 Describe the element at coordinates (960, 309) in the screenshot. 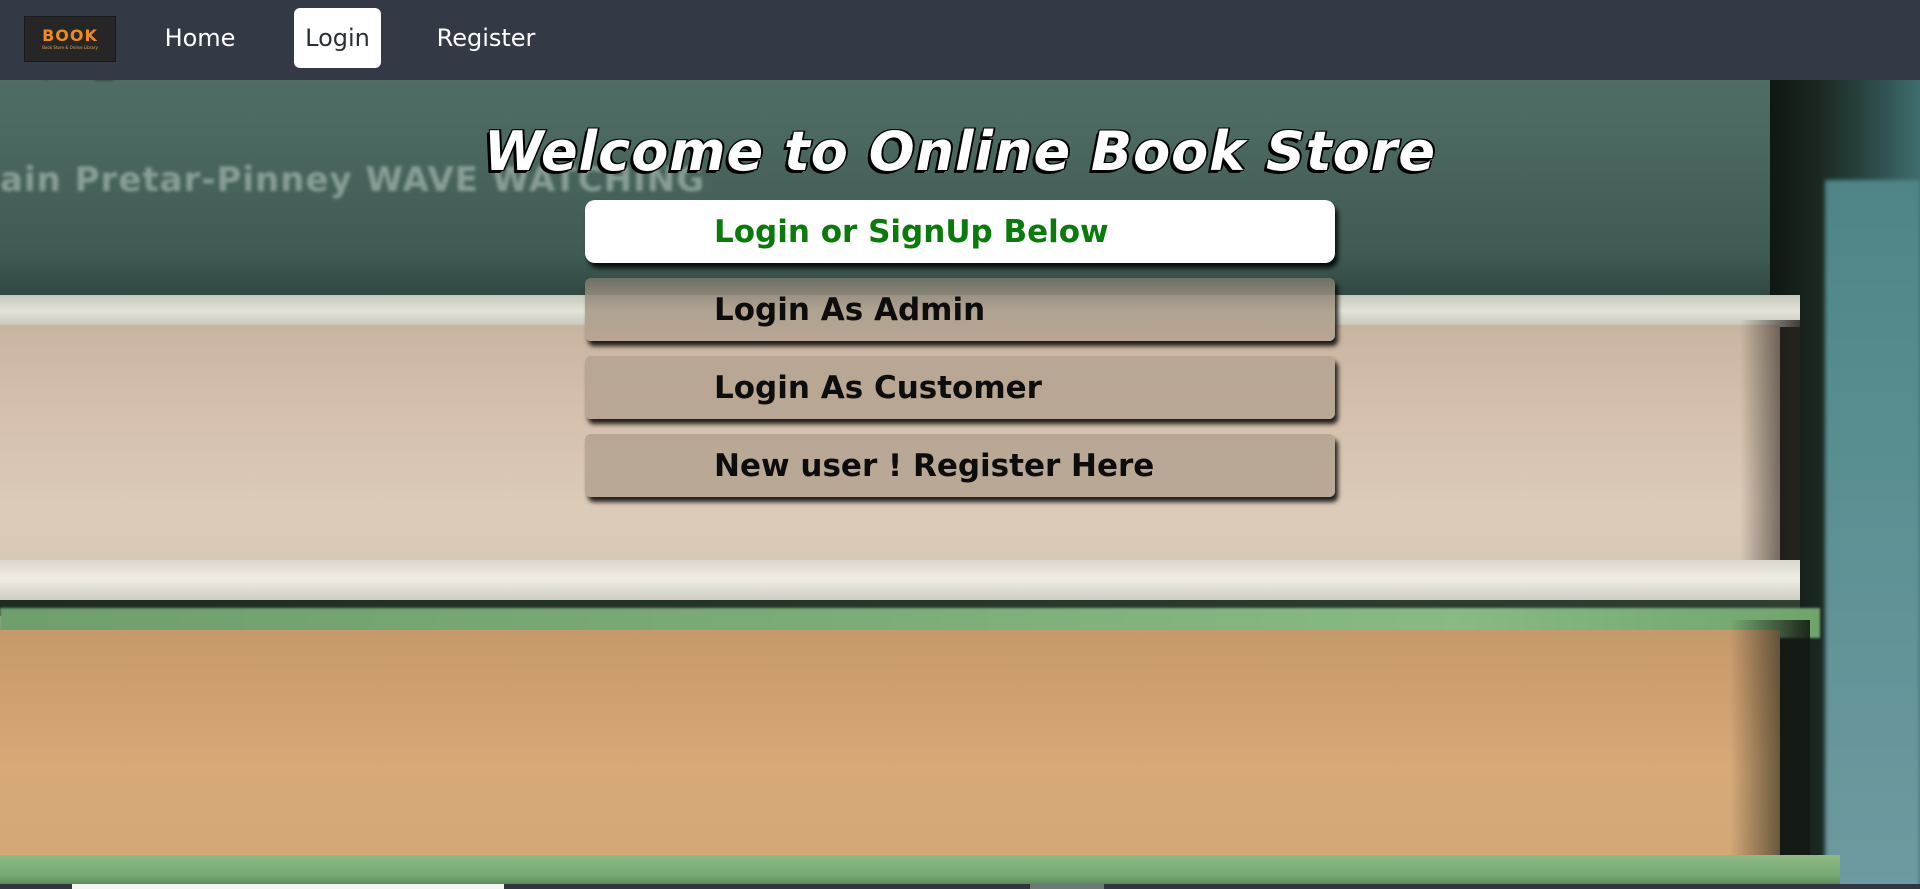

I see `login-admin-button: Login As Admin` at that location.